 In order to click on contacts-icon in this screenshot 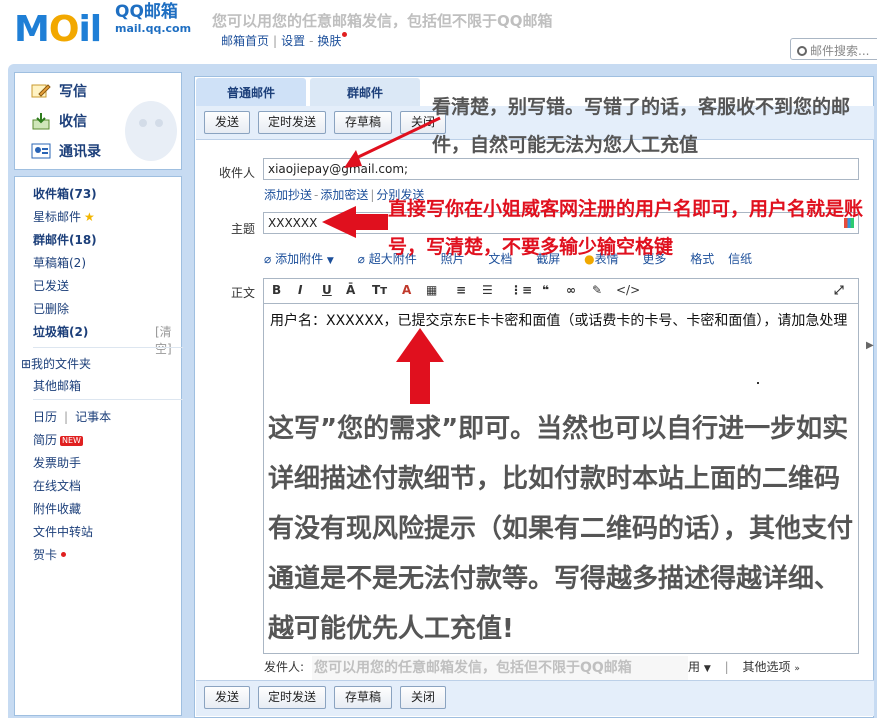, I will do `click(41, 151)`.